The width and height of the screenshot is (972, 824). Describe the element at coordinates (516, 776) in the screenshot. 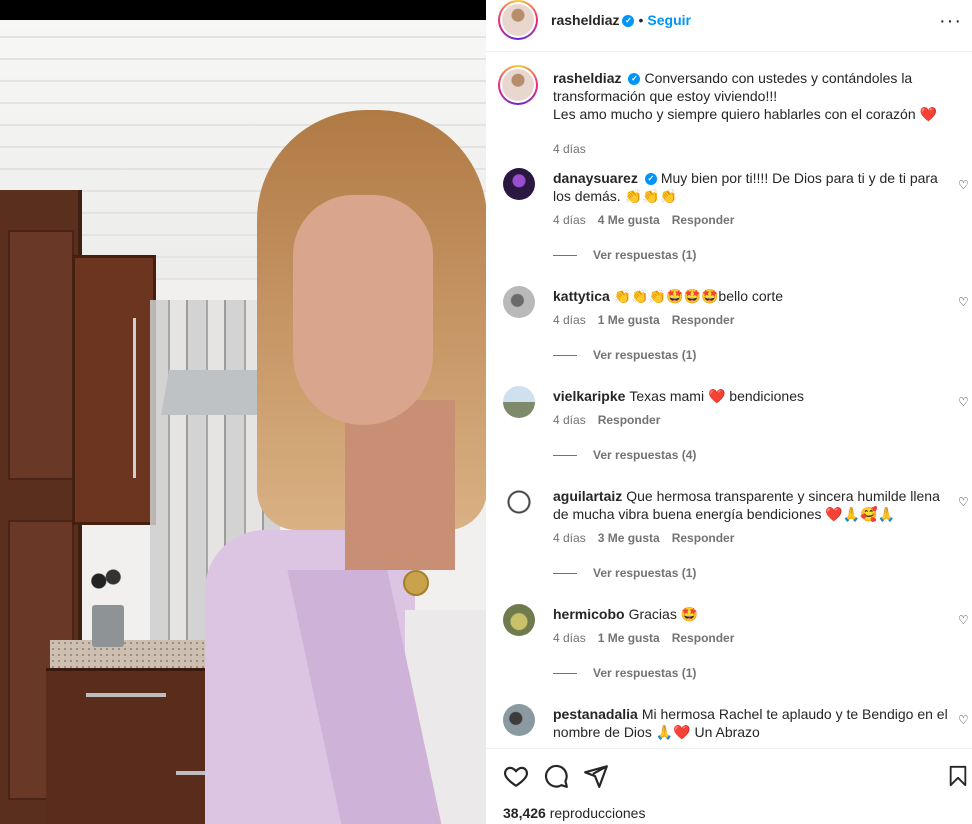

I see `heart-icon` at that location.